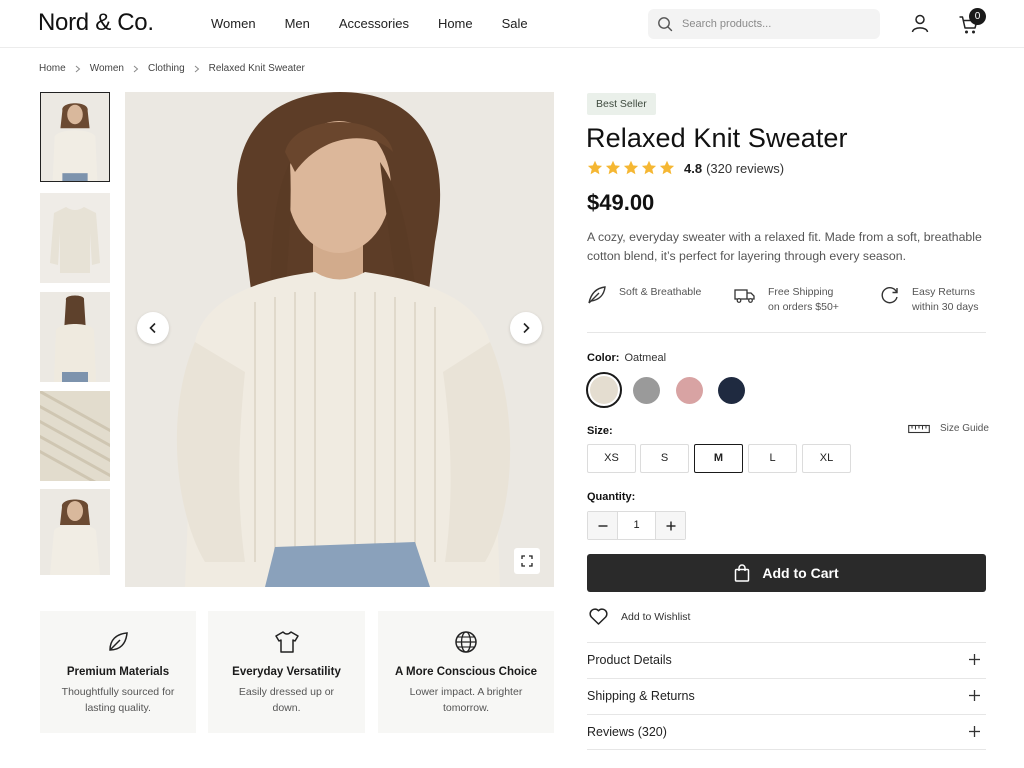  Describe the element at coordinates (786, 696) in the screenshot. I see `accordion-shipping-returns: Shipping & Returns` at that location.